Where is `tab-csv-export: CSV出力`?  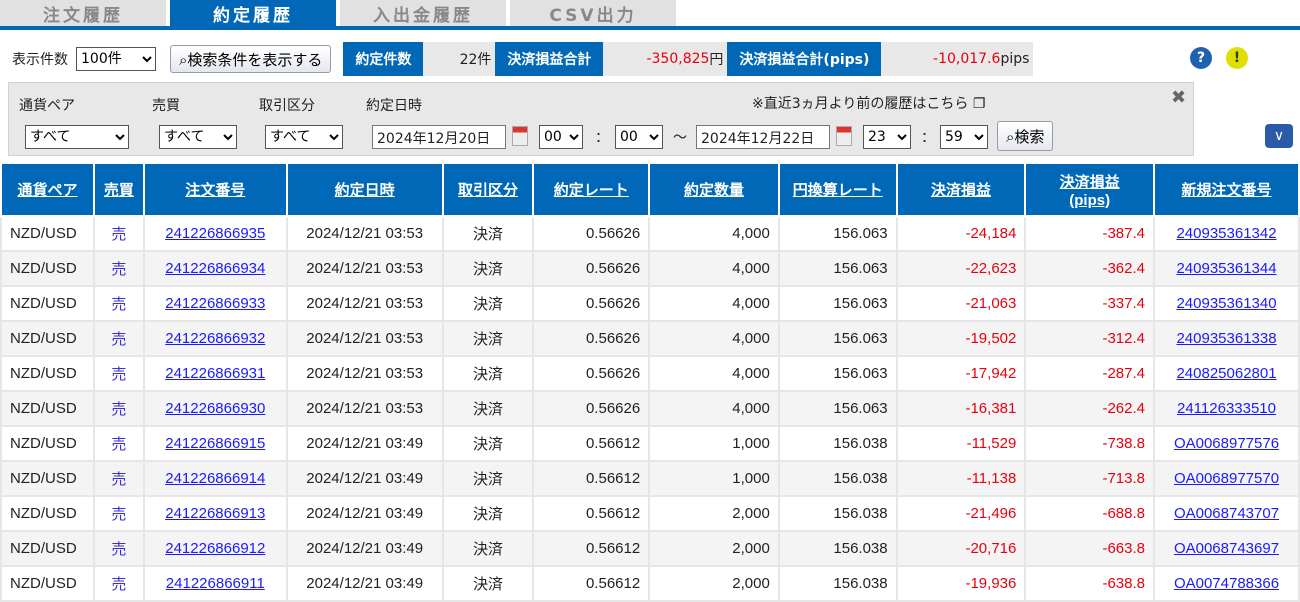
tab-csv-export: CSV出力 is located at coordinates (593, 13).